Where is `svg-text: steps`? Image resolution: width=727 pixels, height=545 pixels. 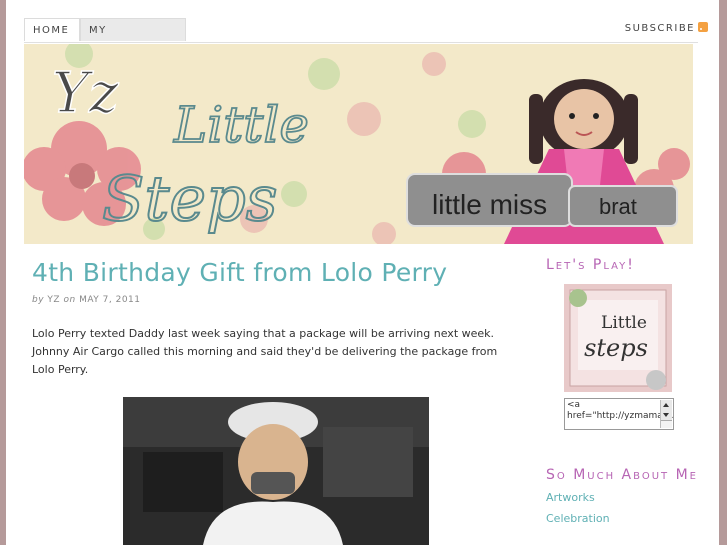 svg-text: steps is located at coordinates (616, 348).